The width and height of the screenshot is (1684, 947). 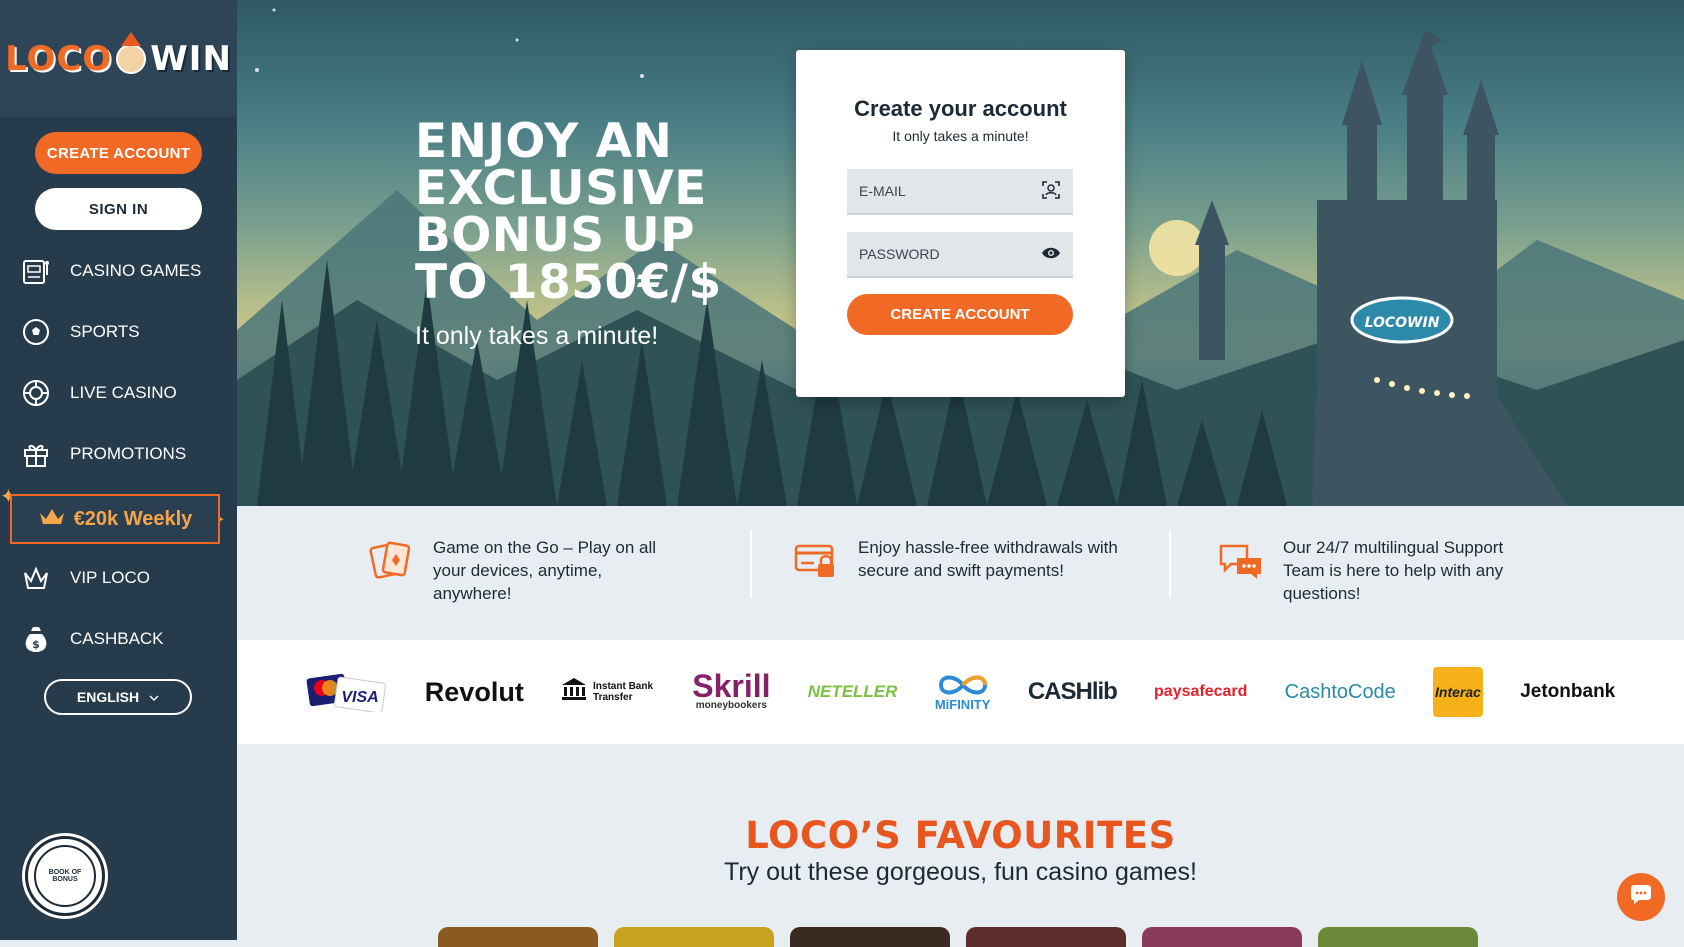 I want to click on face-id-icon, so click(x=1051, y=191).